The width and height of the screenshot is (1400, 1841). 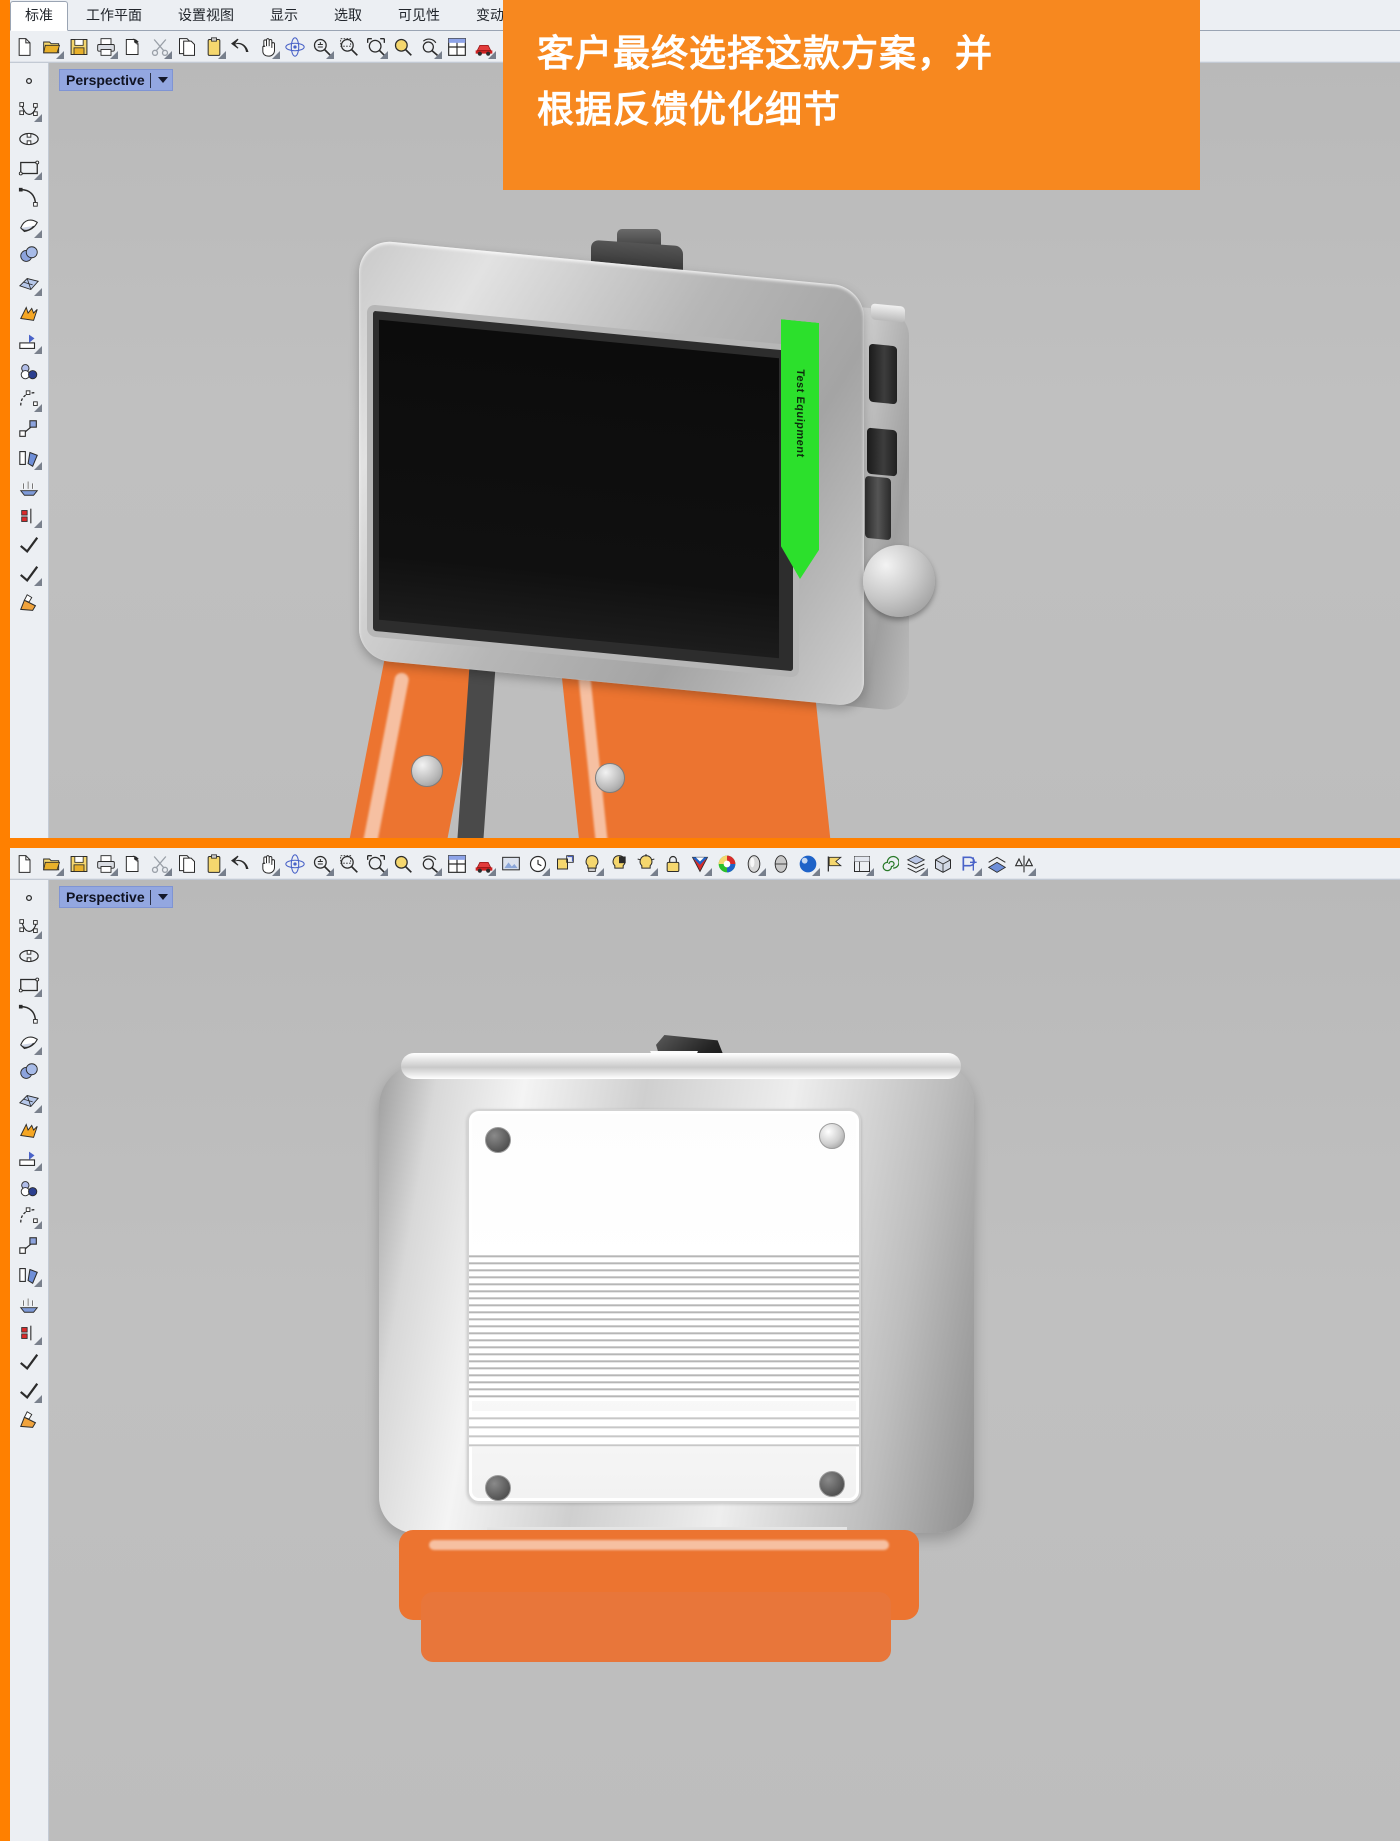 What do you see at coordinates (206, 16) in the screenshot?
I see `menu-tab-setview: 设置视图` at bounding box center [206, 16].